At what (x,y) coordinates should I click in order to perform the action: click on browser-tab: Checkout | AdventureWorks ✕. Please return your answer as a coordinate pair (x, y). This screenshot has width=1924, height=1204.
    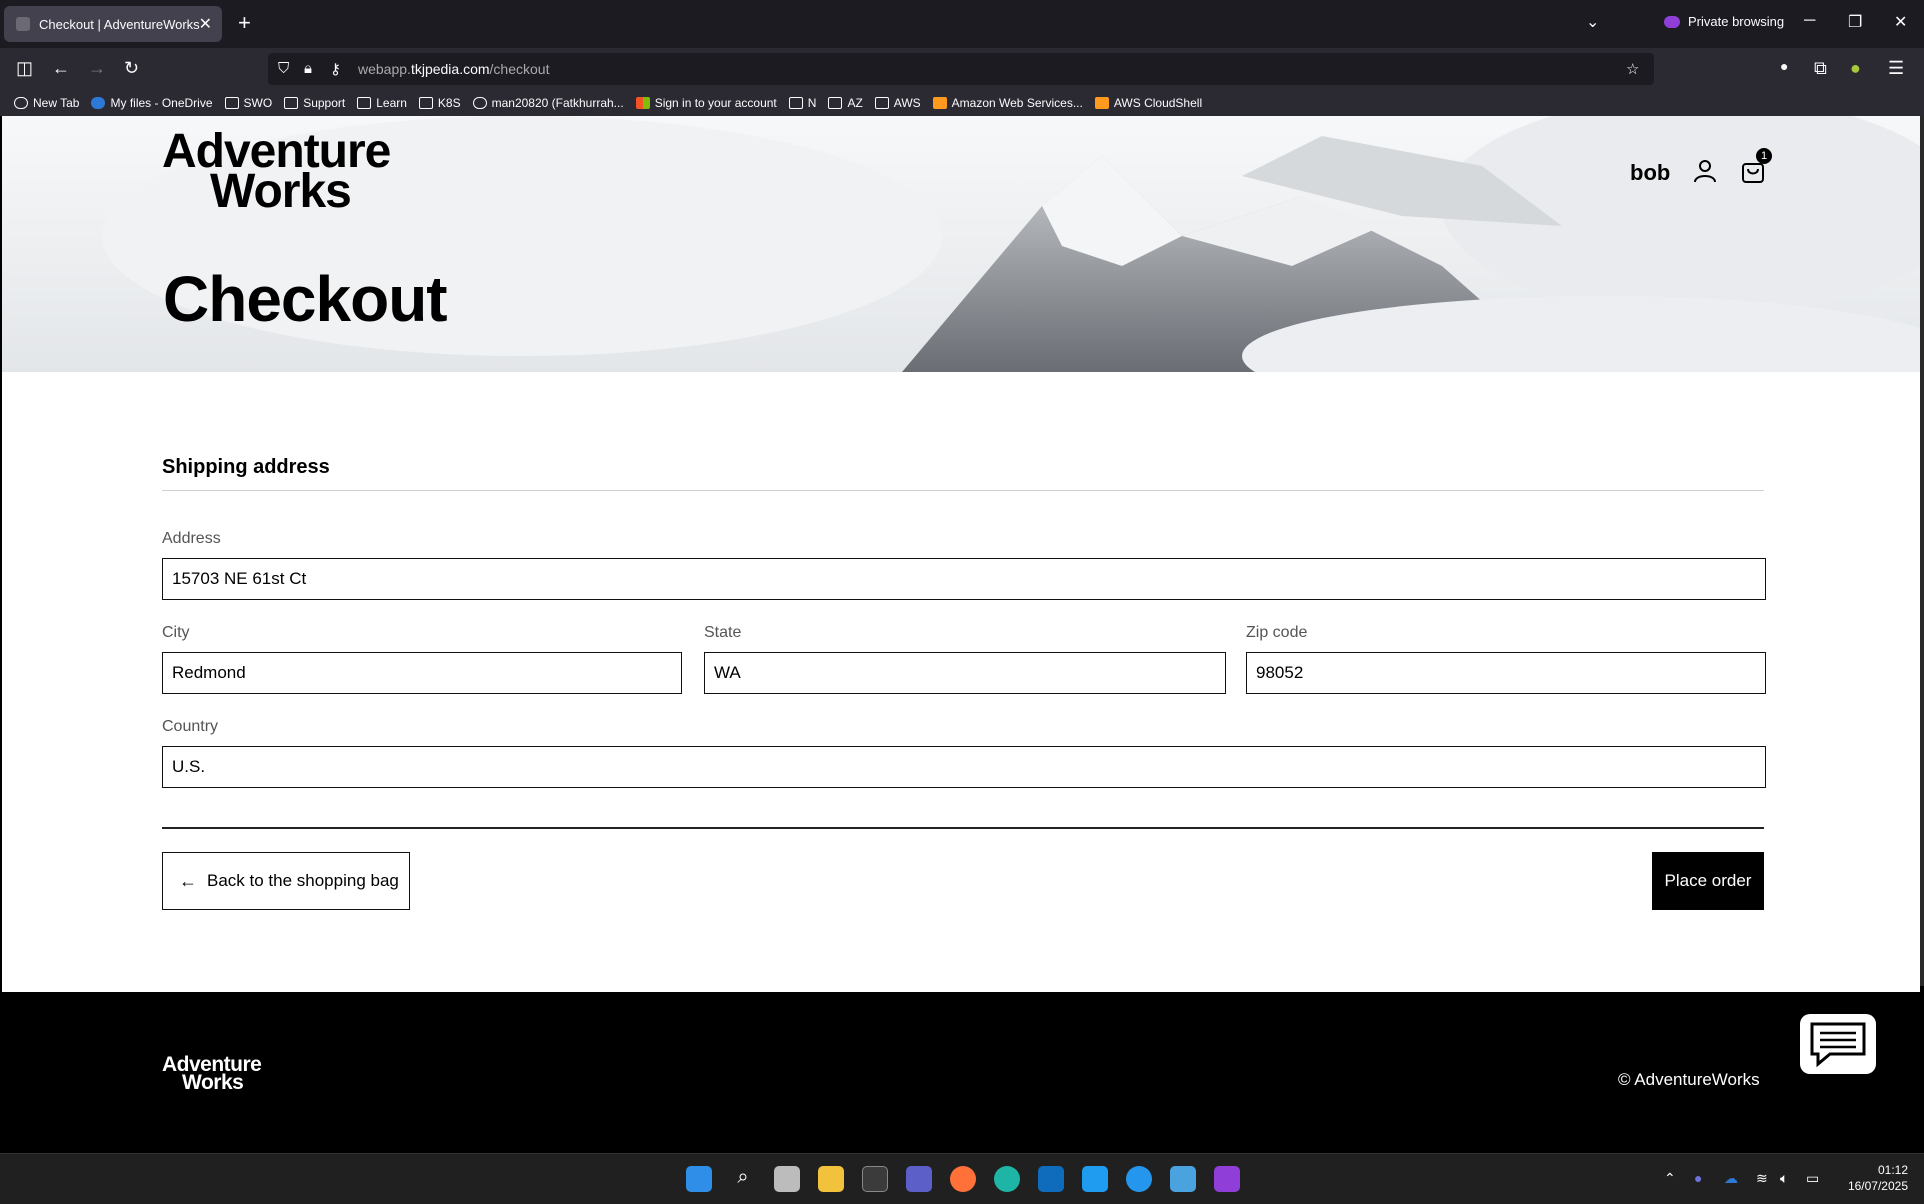
    Looking at the image, I should click on (113, 24).